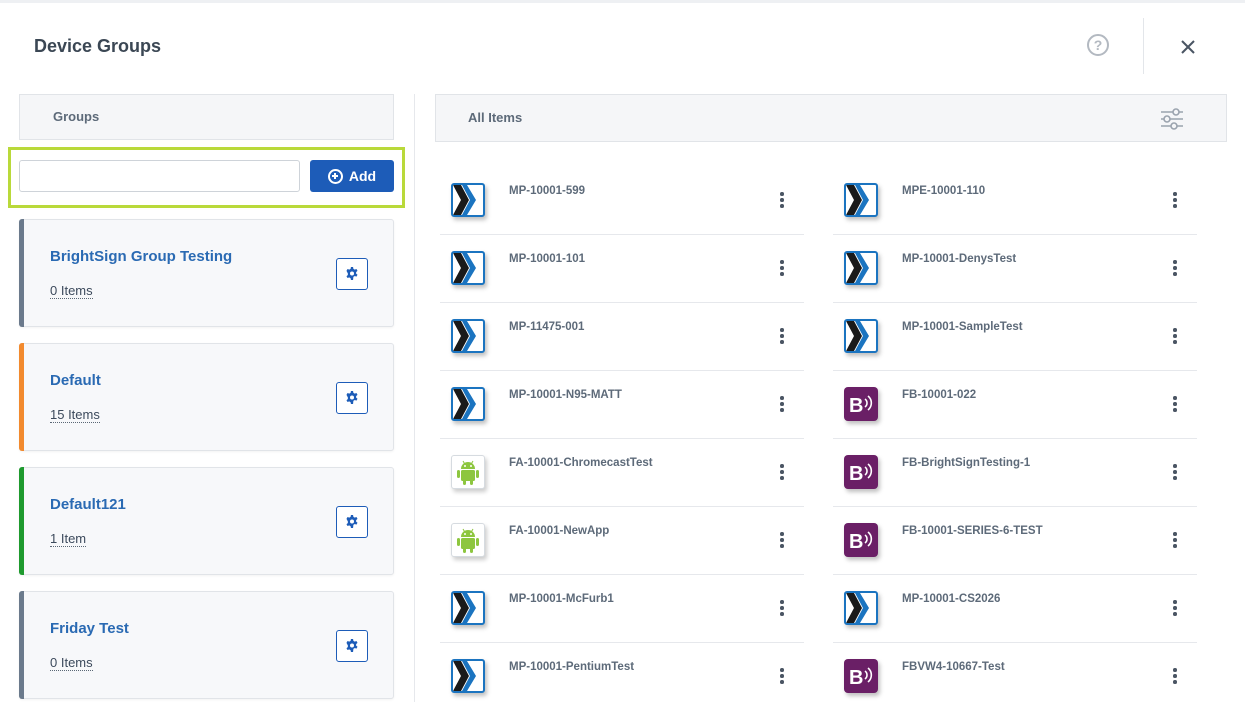 This screenshot has width=1245, height=702. I want to click on device-item: B FB-10001-022, so click(1015, 405).